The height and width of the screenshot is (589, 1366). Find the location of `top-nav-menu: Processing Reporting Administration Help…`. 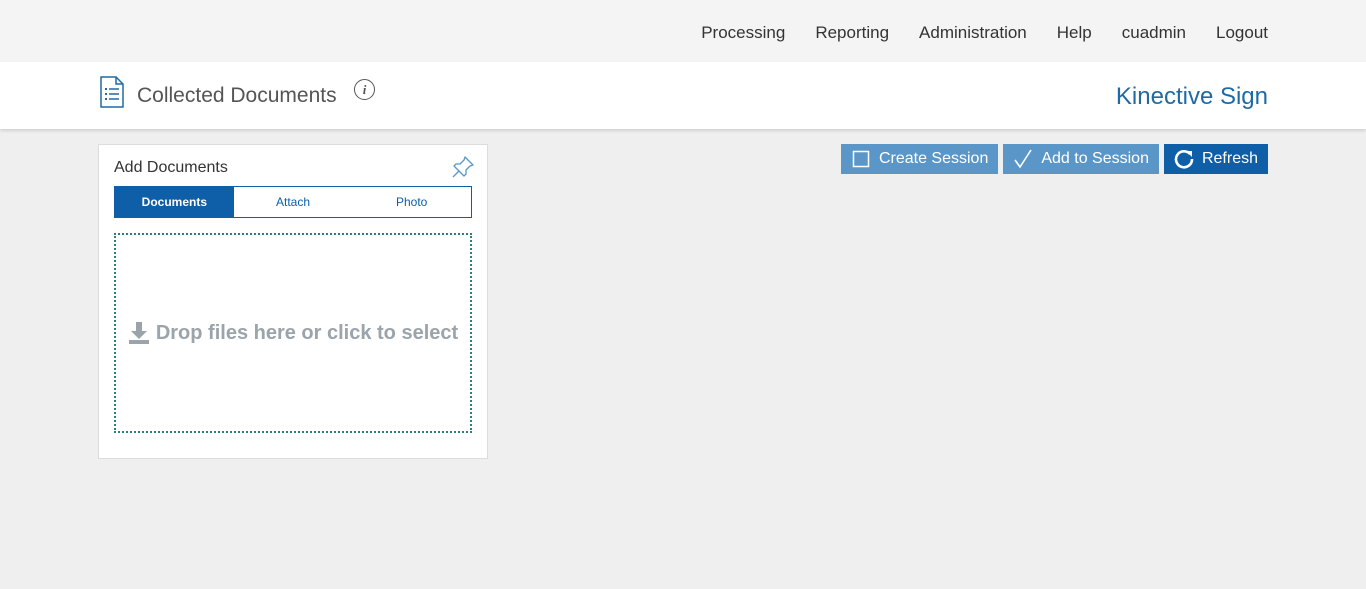

top-nav-menu: Processing Reporting Administration Help… is located at coordinates (969, 33).